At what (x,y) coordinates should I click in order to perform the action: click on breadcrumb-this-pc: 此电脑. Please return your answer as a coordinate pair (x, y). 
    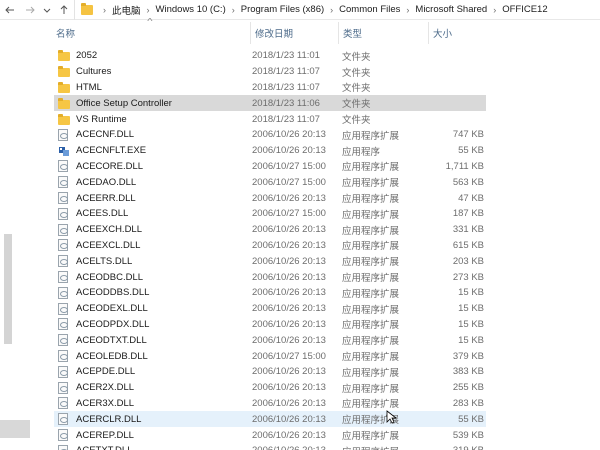
    Looking at the image, I should click on (126, 10).